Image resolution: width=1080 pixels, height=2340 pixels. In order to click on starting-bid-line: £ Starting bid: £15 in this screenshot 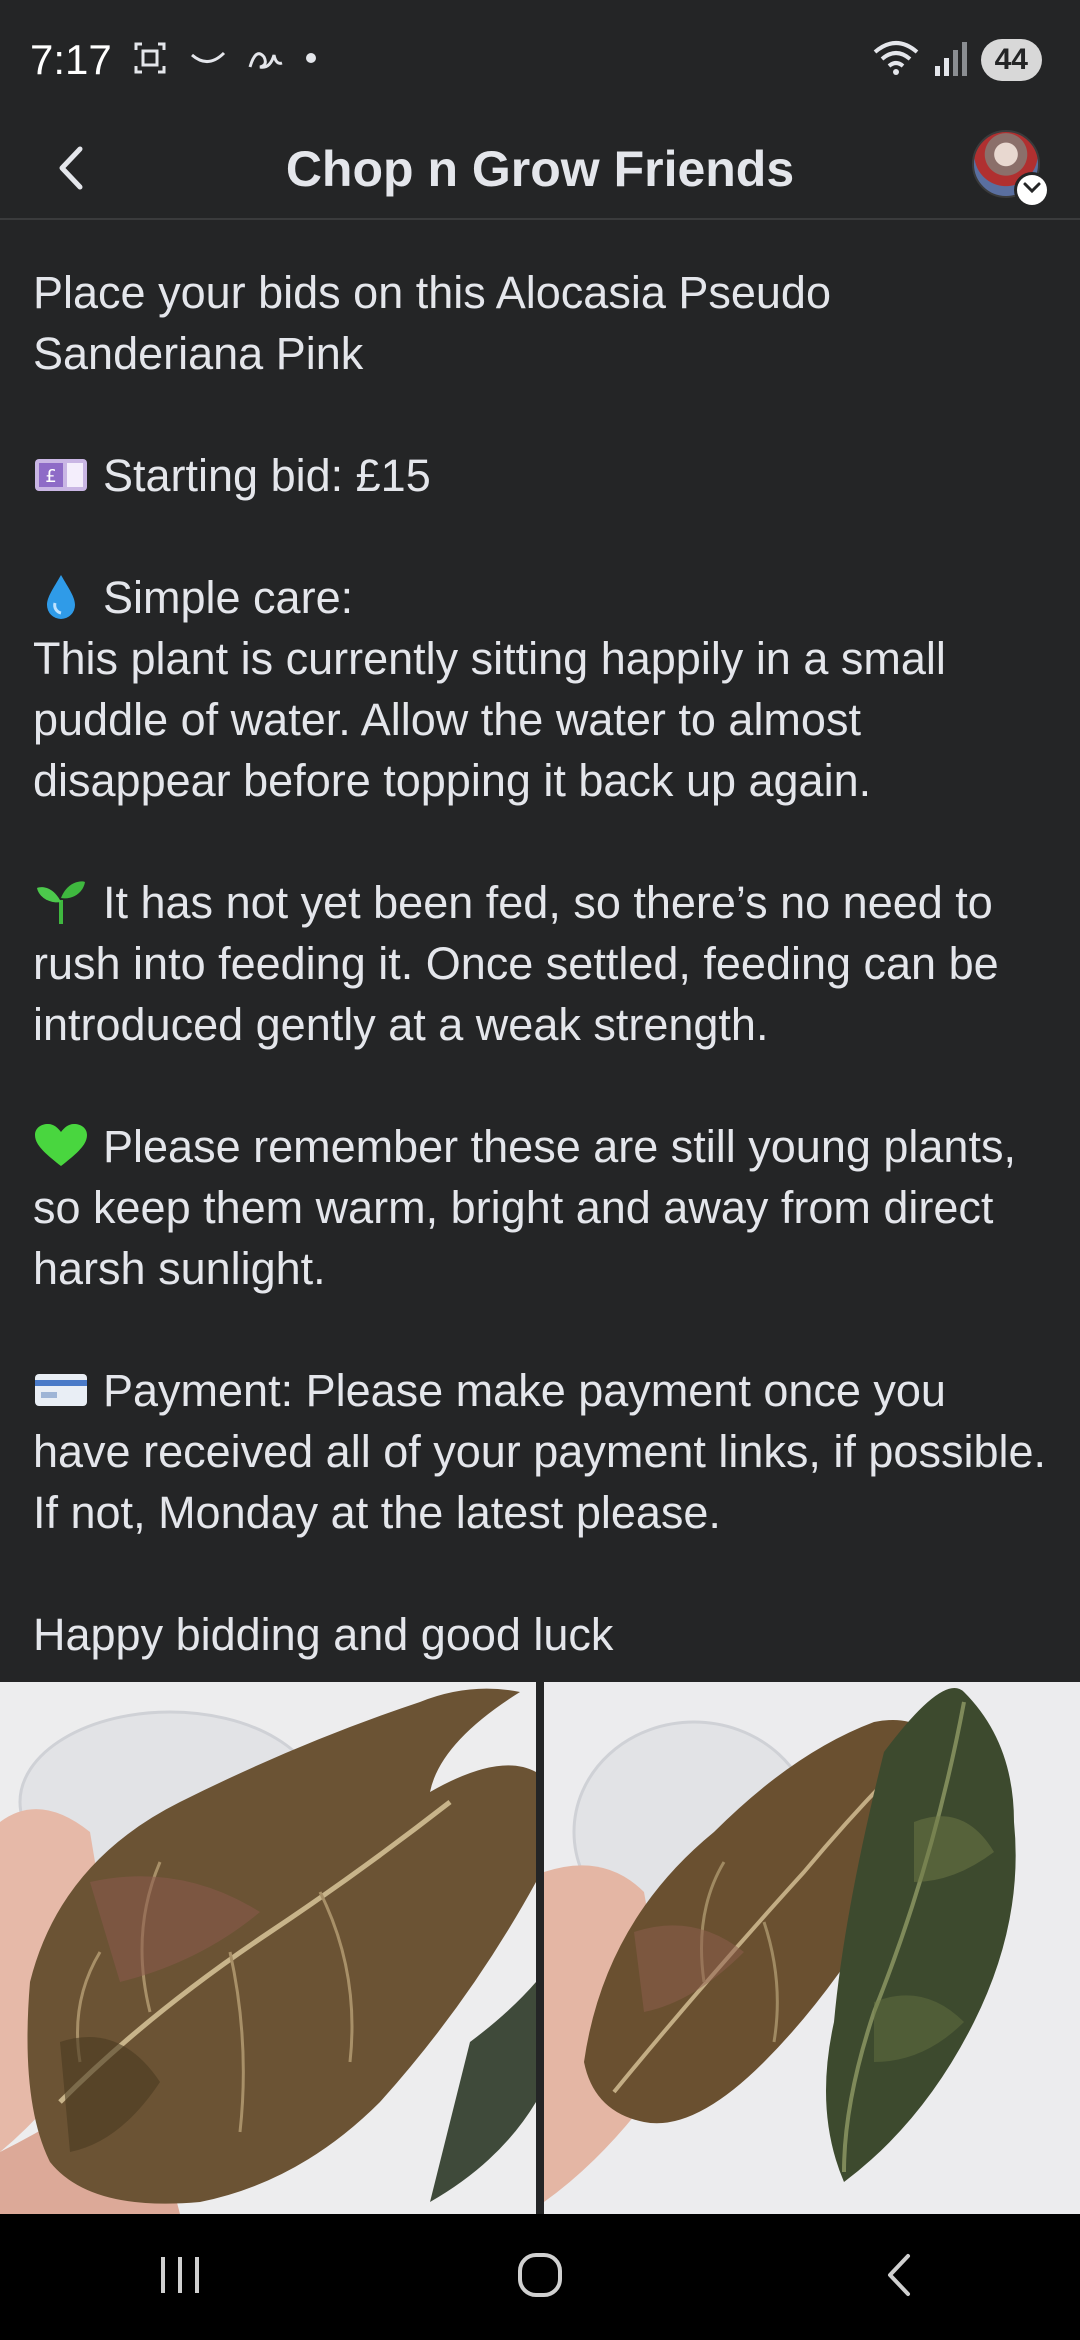, I will do `click(543, 475)`.